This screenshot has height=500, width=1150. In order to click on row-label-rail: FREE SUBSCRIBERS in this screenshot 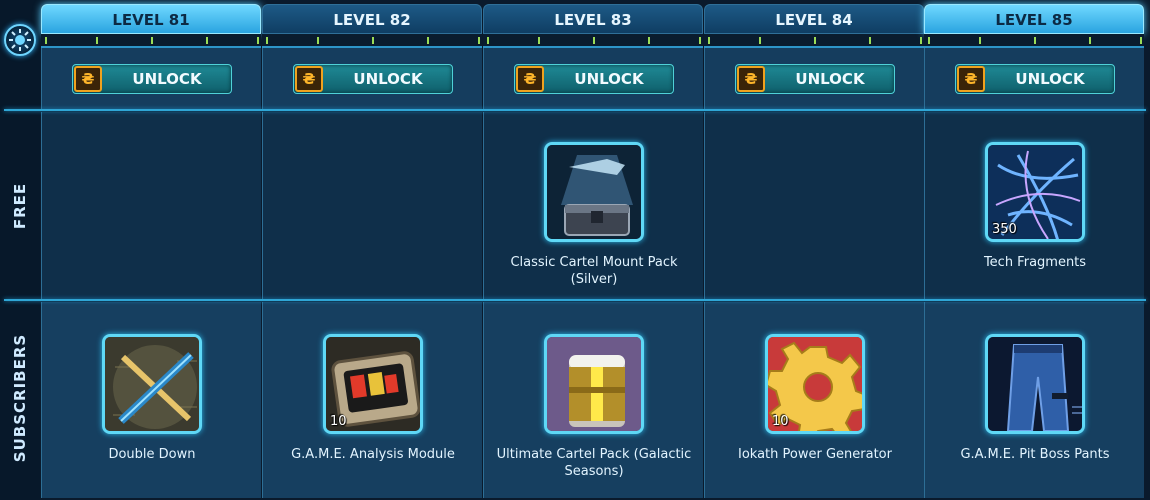, I will do `click(20, 250)`.